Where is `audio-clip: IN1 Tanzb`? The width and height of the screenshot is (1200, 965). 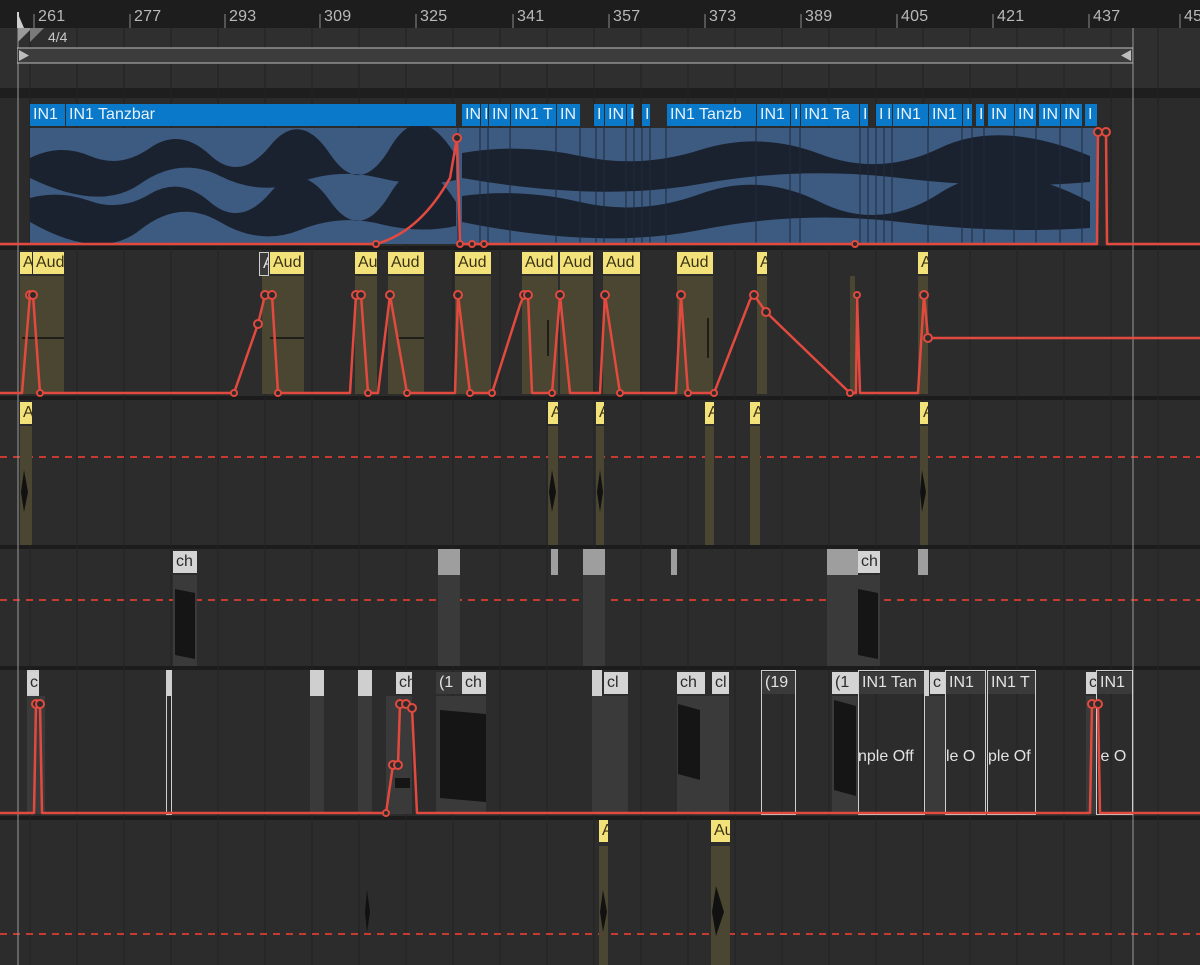 audio-clip: IN1 Tanzb is located at coordinates (711, 115).